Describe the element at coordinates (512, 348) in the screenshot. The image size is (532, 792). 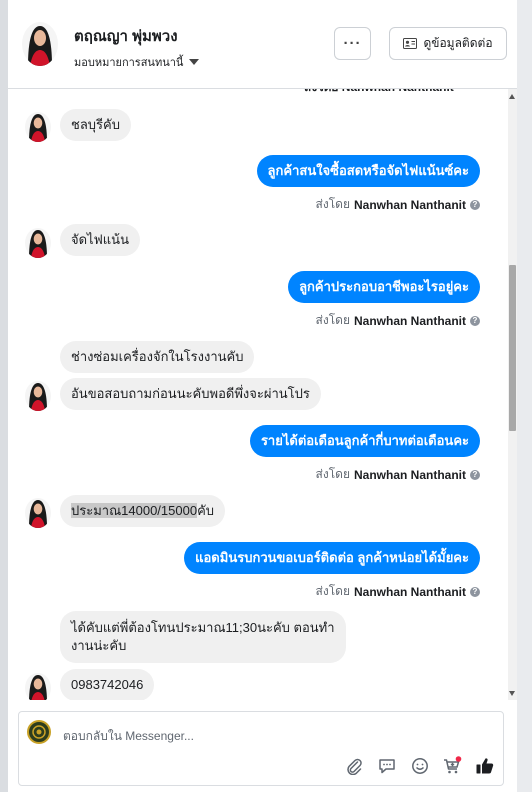
I see `scrollbar-thumb` at that location.